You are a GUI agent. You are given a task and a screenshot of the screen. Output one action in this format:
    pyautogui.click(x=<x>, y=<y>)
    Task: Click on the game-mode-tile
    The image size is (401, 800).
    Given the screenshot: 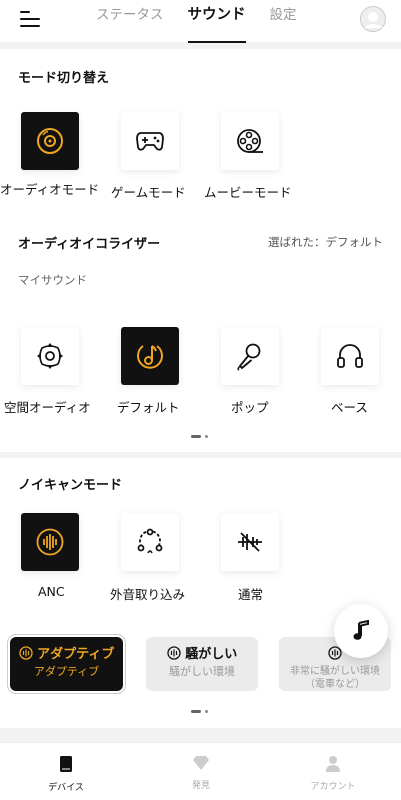 What is the action you would take?
    pyautogui.click(x=150, y=141)
    